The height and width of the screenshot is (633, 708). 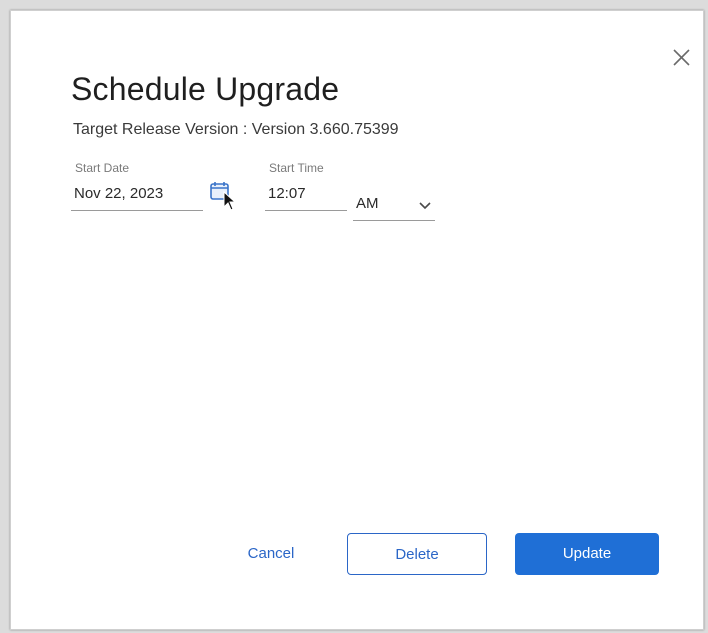 I want to click on dialog-title: Schedule Upgrade, so click(x=205, y=89).